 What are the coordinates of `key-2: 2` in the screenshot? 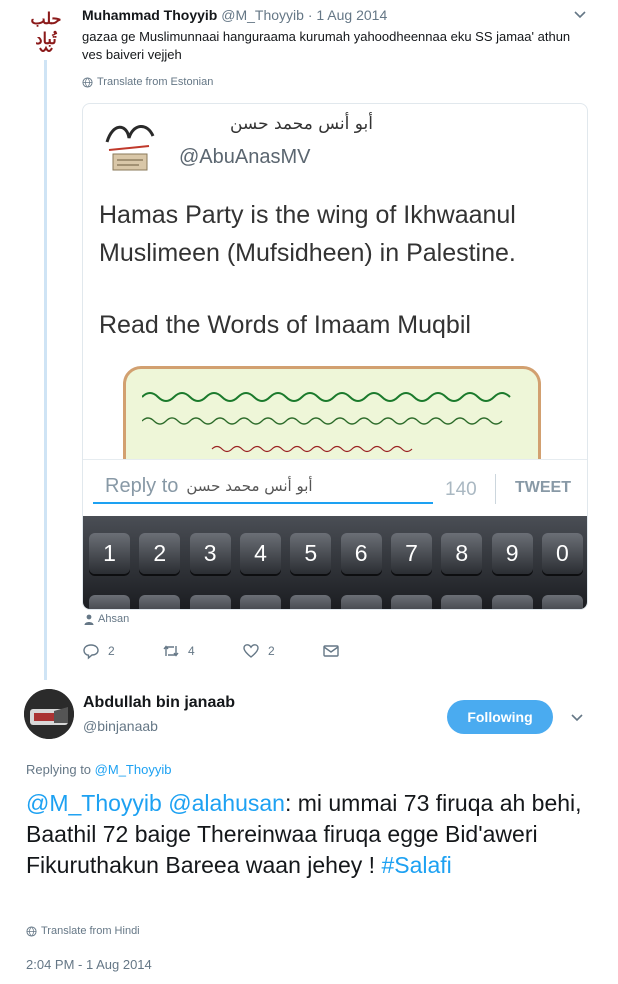 It's located at (160, 553).